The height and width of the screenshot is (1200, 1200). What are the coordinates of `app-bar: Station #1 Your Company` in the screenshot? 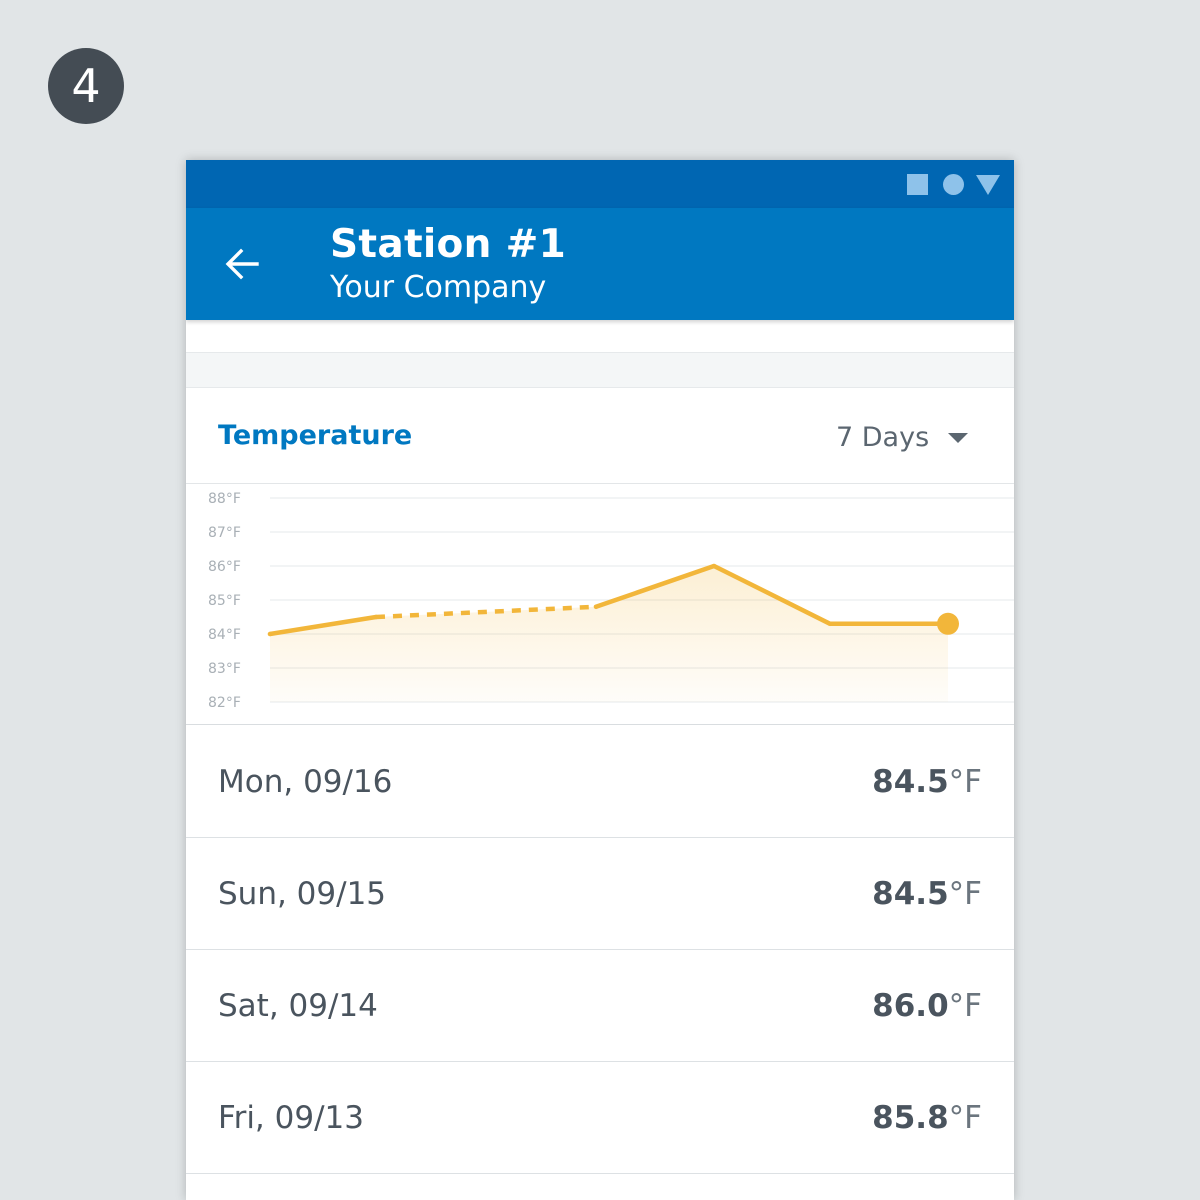 It's located at (600, 264).